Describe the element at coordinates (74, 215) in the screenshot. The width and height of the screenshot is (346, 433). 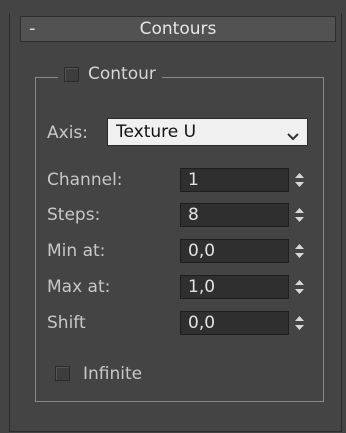
I see `steps-label: Steps:` at that location.